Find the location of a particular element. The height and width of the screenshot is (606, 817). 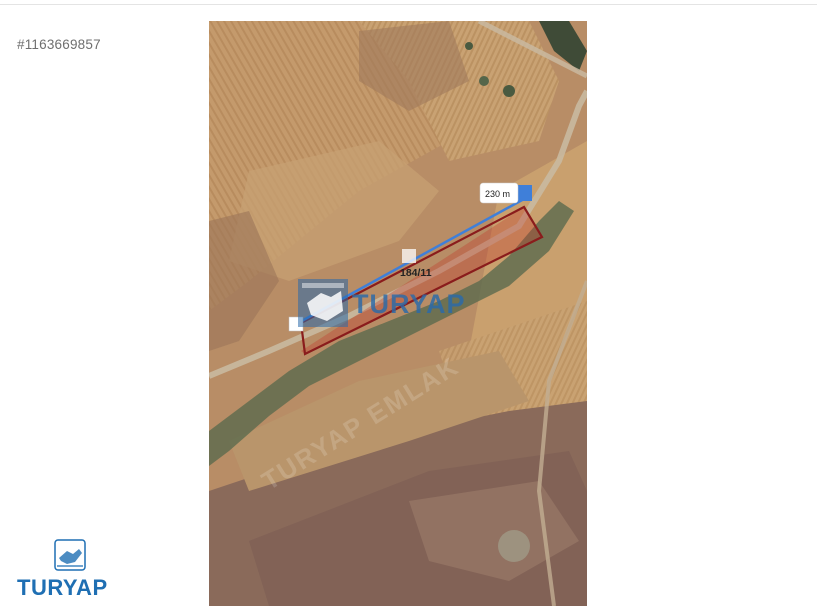

turyap-logo: TURYAP is located at coordinates (74, 570).